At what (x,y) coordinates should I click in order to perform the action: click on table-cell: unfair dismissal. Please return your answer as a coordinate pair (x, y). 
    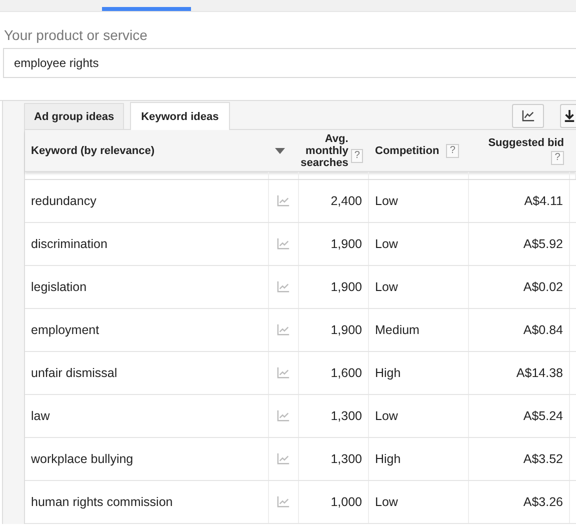
    Looking at the image, I should click on (74, 373).